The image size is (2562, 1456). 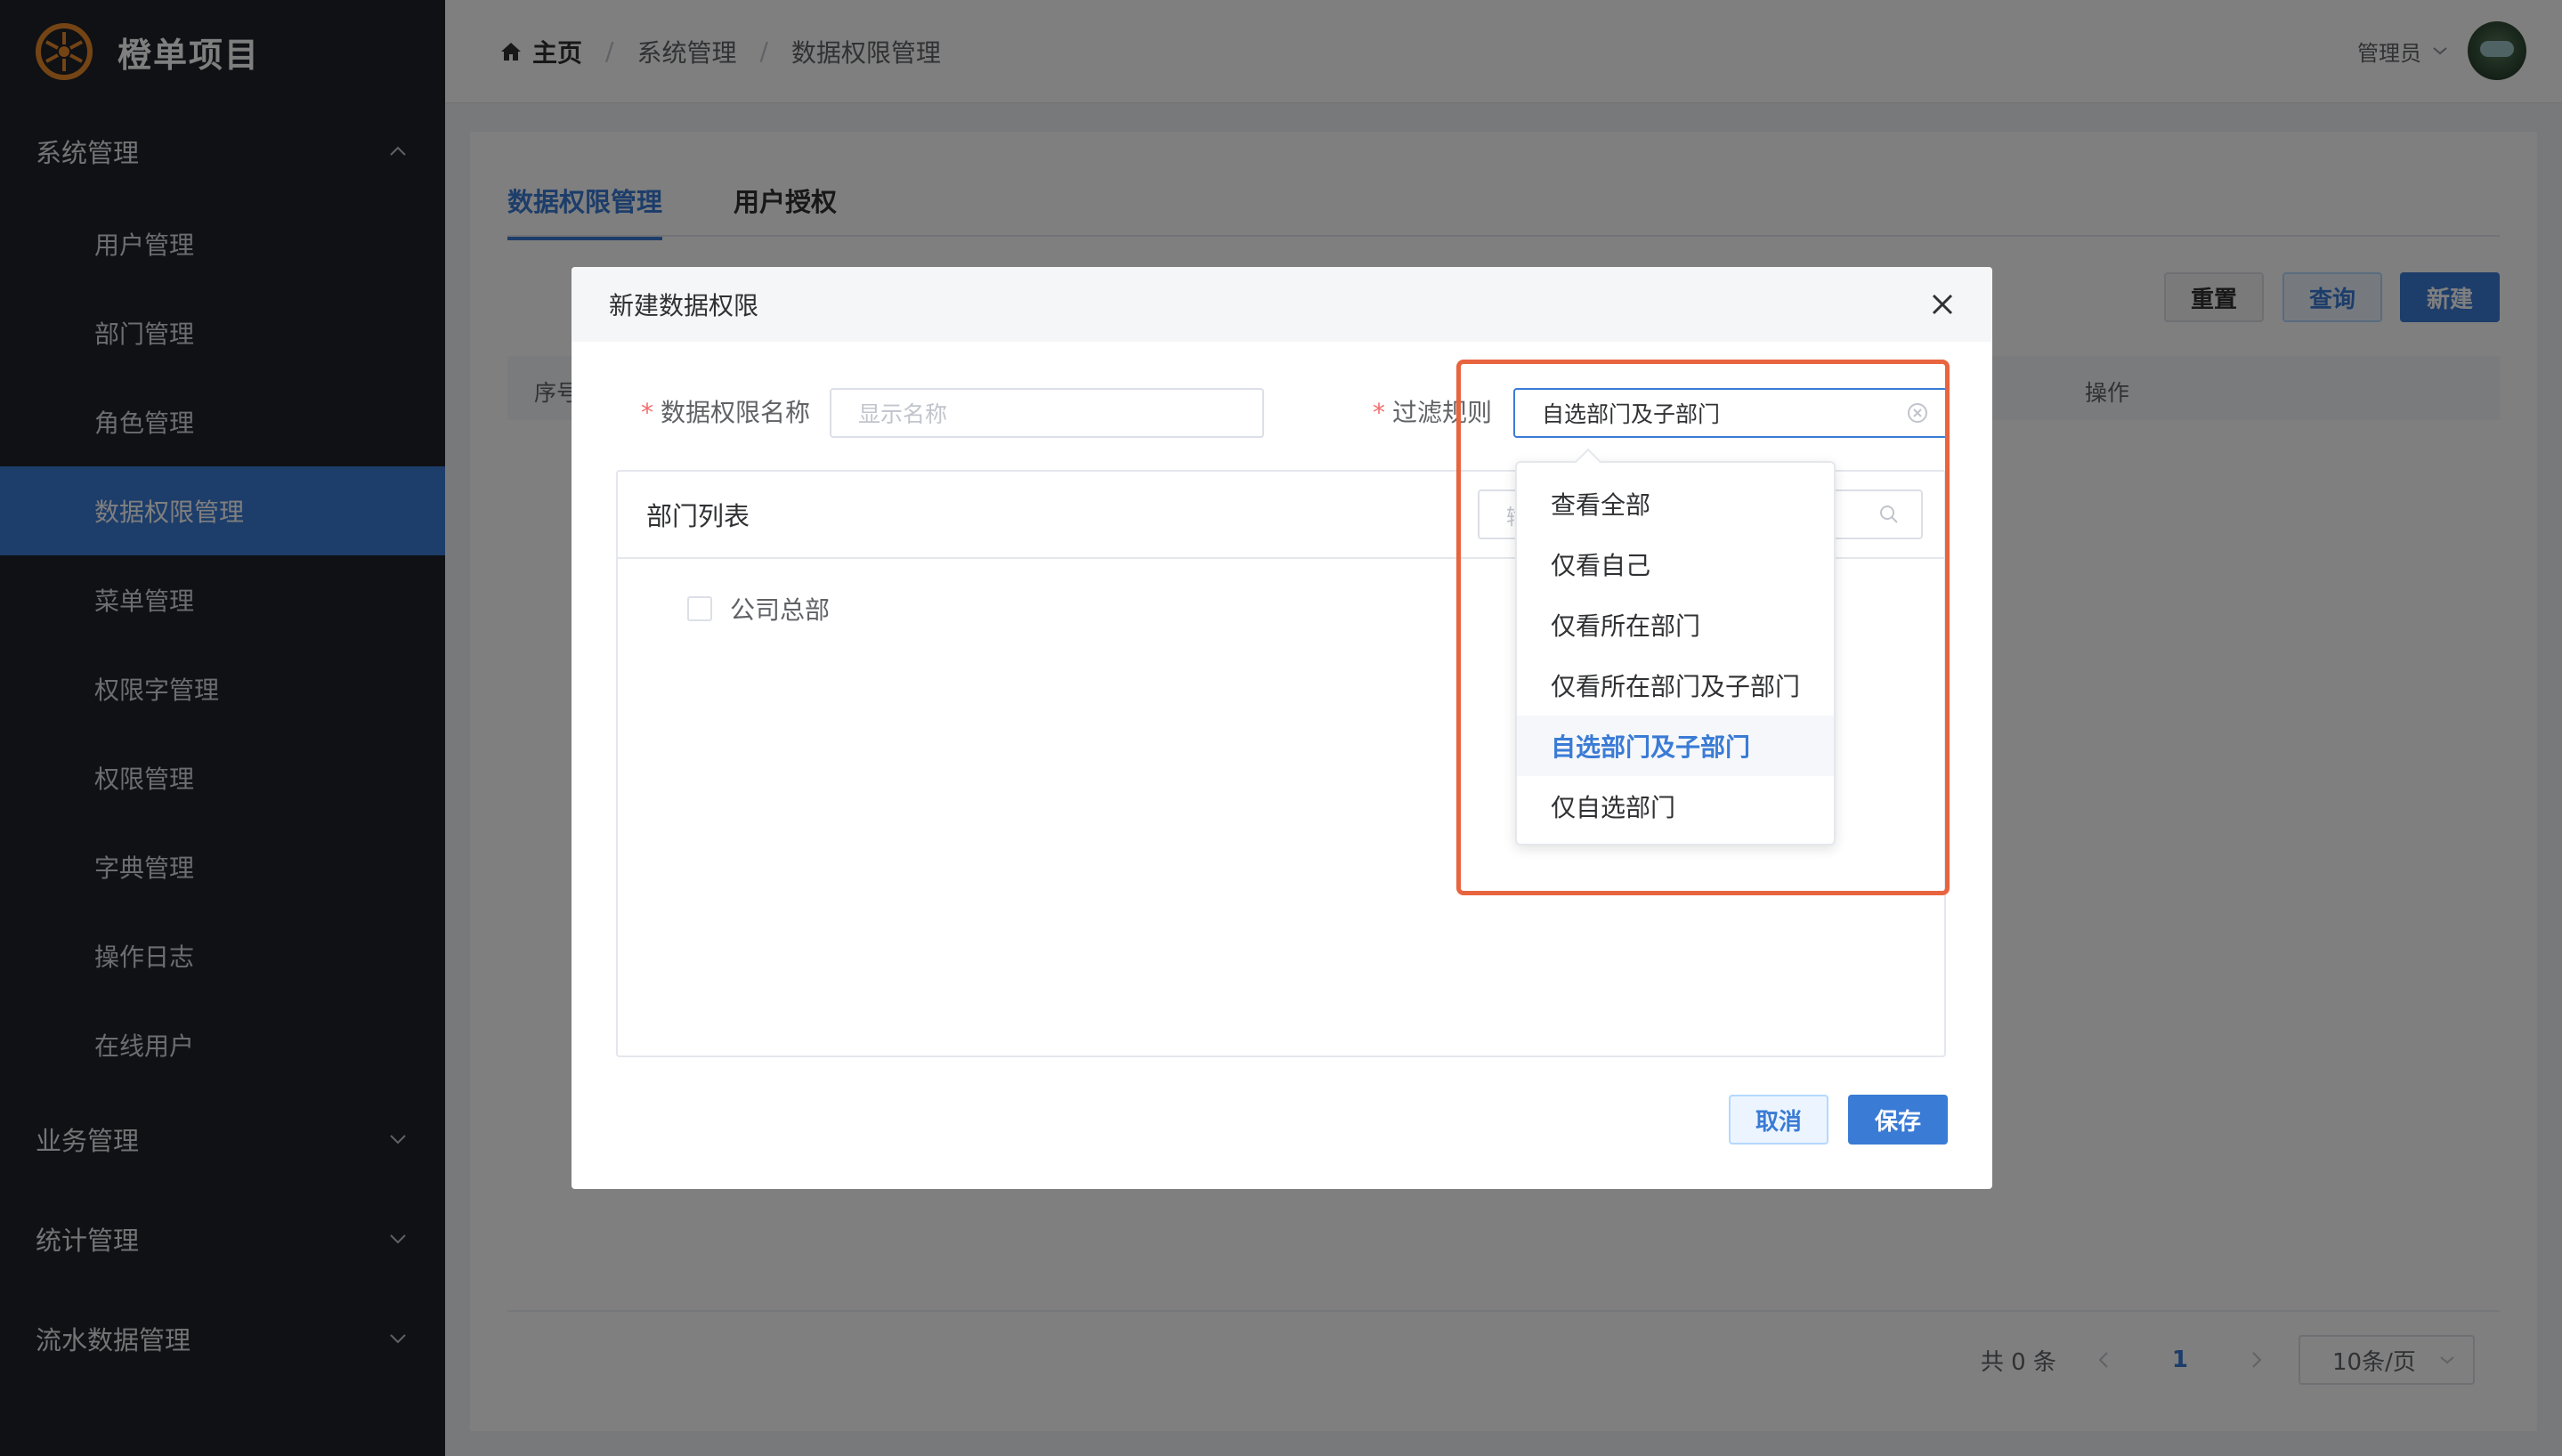 What do you see at coordinates (780, 610) in the screenshot?
I see `tree-node-label: 公司总部` at bounding box center [780, 610].